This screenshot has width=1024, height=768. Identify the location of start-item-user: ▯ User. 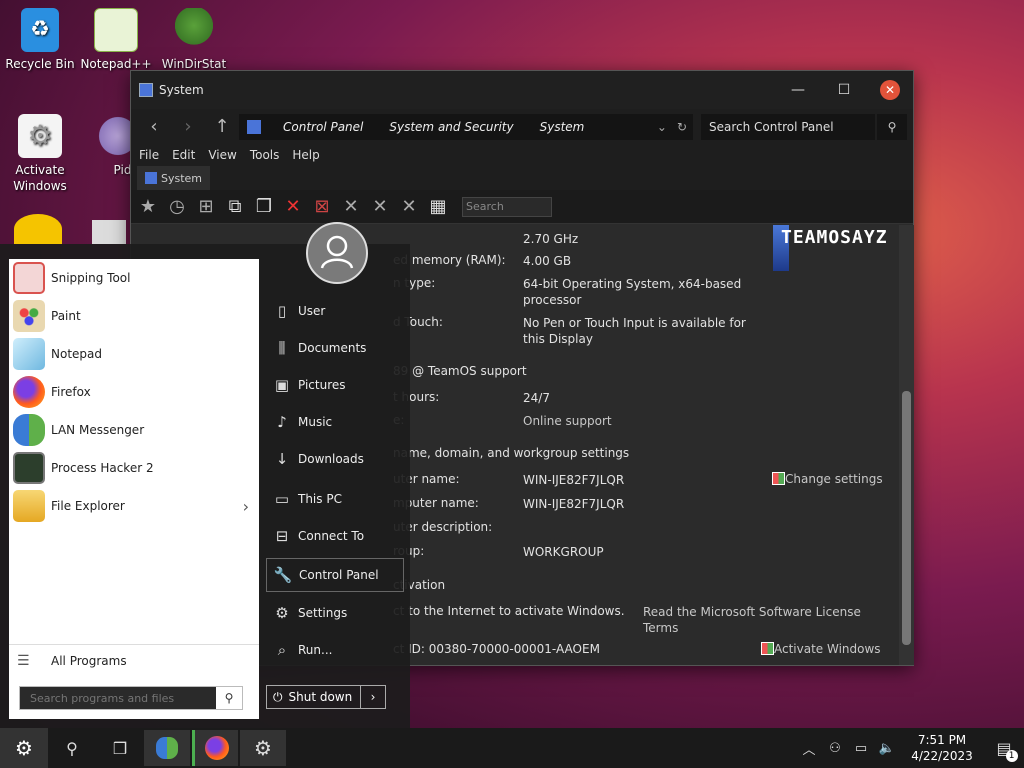
(335, 311).